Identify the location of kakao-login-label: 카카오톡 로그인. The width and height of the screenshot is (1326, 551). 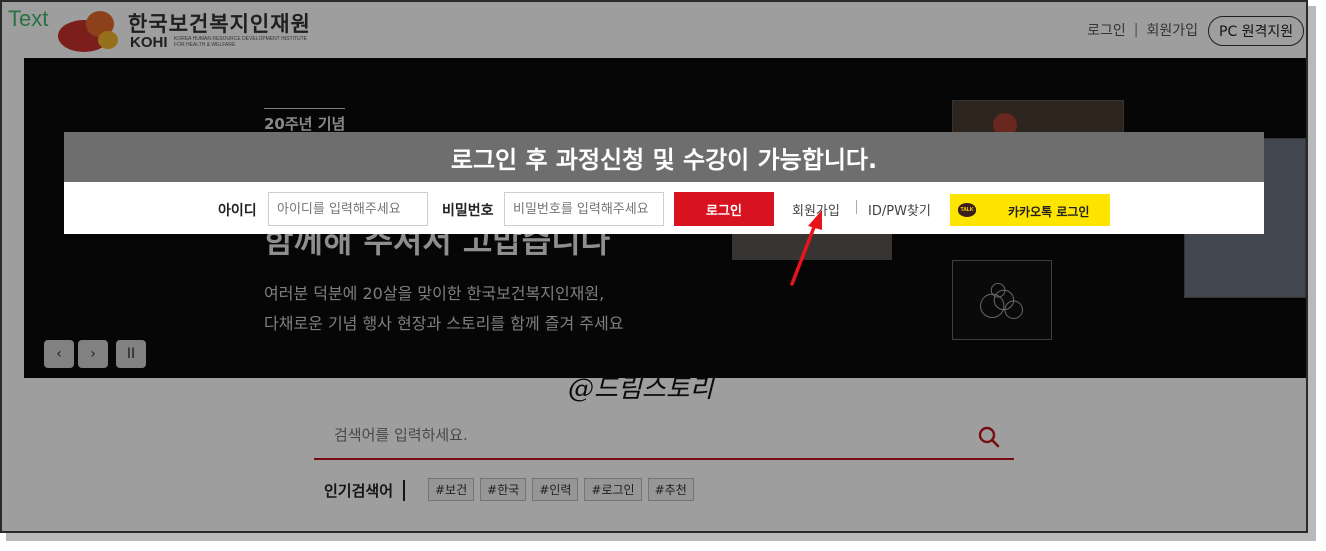
(1049, 212).